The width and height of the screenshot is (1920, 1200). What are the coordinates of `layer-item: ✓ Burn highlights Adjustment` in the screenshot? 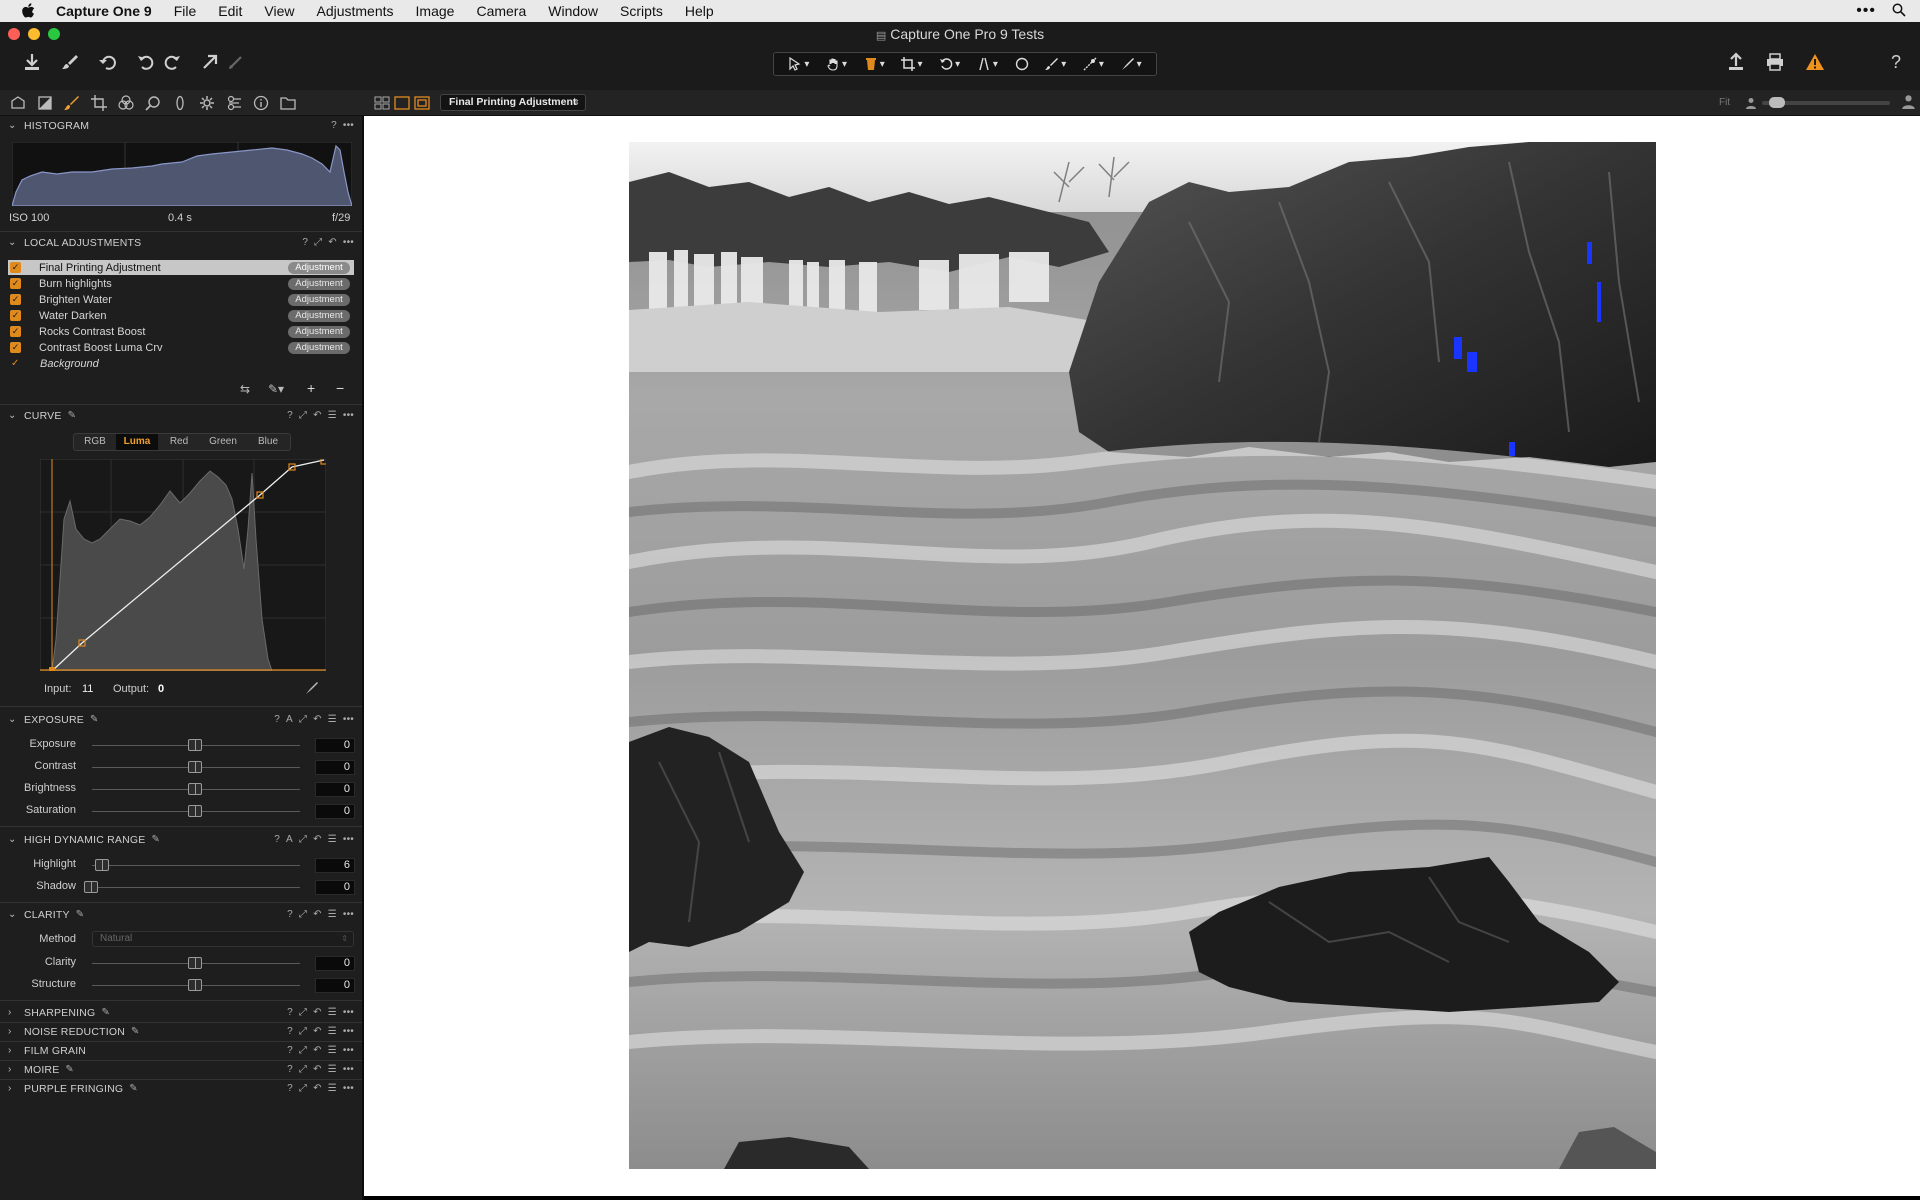 It's located at (181, 283).